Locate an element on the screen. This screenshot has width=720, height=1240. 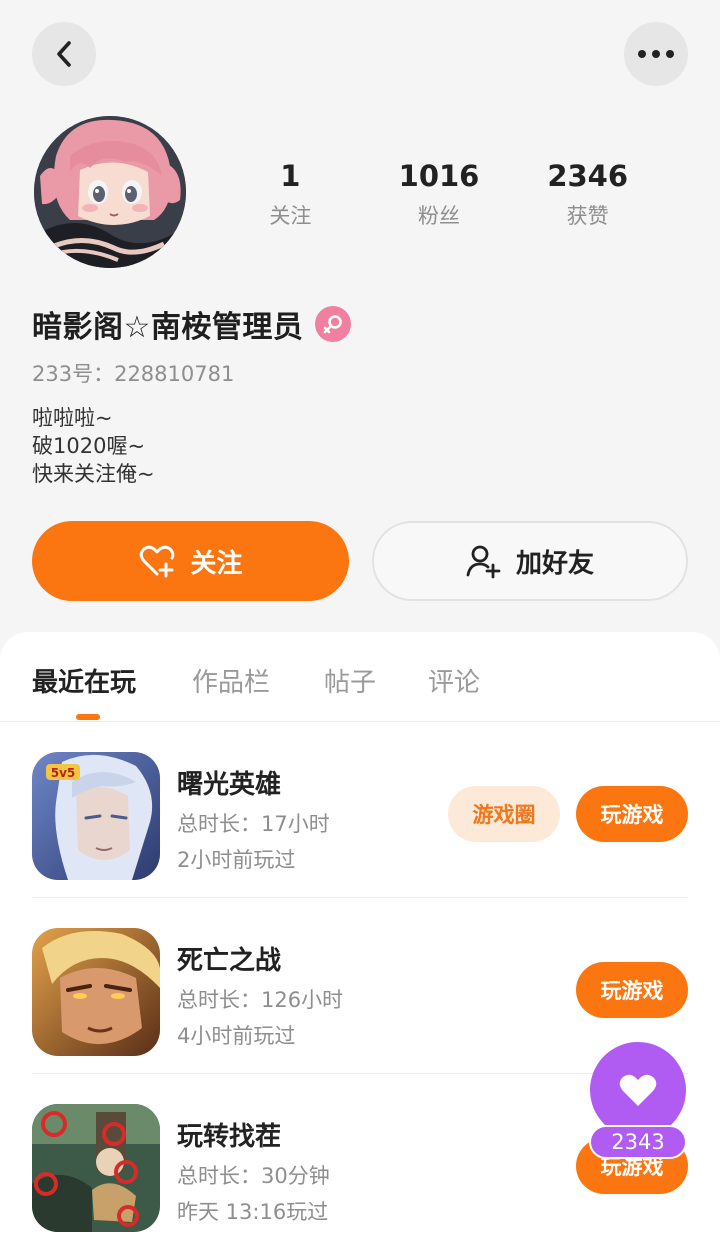
list-item: 5v5 曙光英雄 总时长：17小时 2小时前玩过 游戏圈 玩游戏 is located at coordinates (360, 810).